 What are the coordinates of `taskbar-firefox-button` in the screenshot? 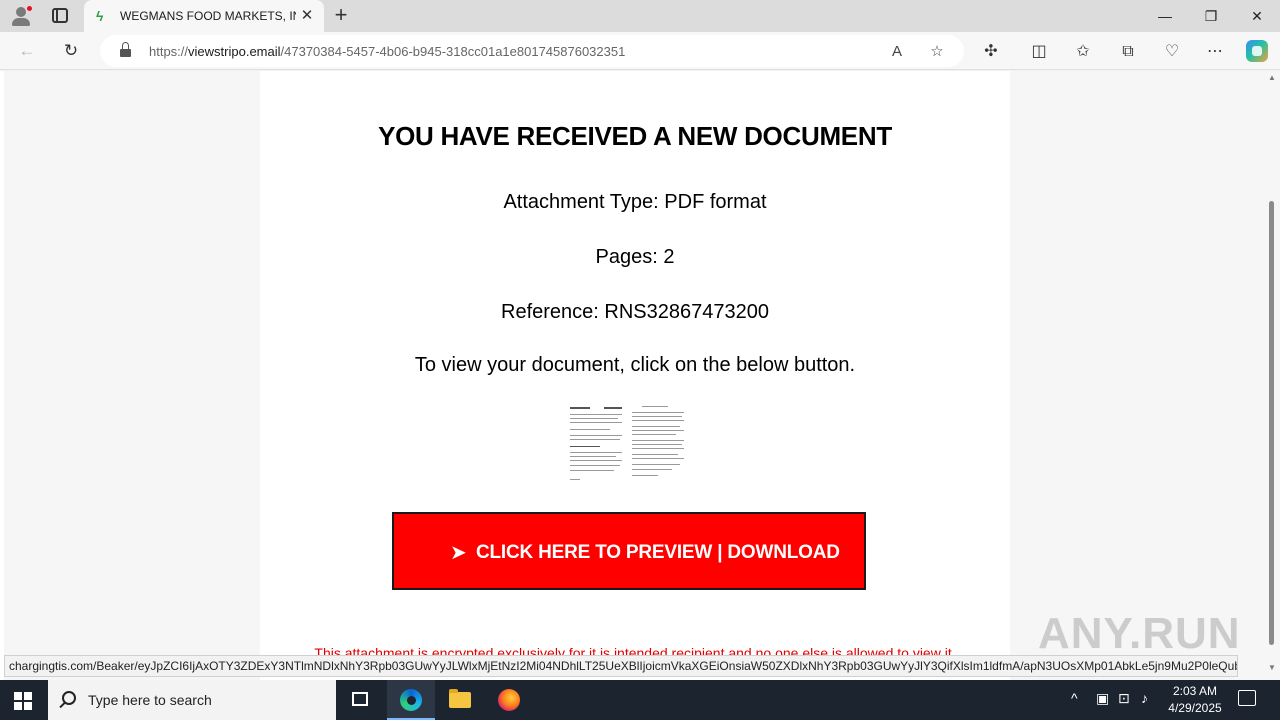 It's located at (509, 700).